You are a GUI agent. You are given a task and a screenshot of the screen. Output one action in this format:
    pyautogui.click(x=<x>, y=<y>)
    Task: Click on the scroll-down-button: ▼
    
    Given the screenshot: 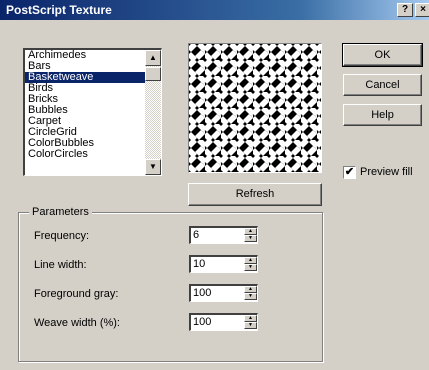 What is the action you would take?
    pyautogui.click(x=153, y=167)
    